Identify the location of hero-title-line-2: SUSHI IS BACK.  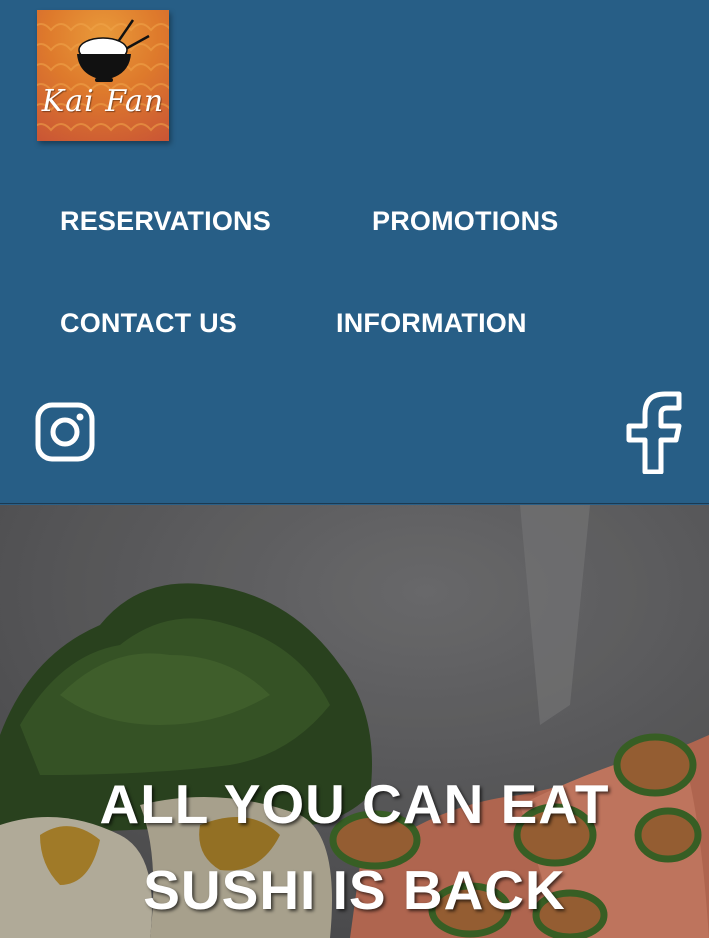
(354, 890).